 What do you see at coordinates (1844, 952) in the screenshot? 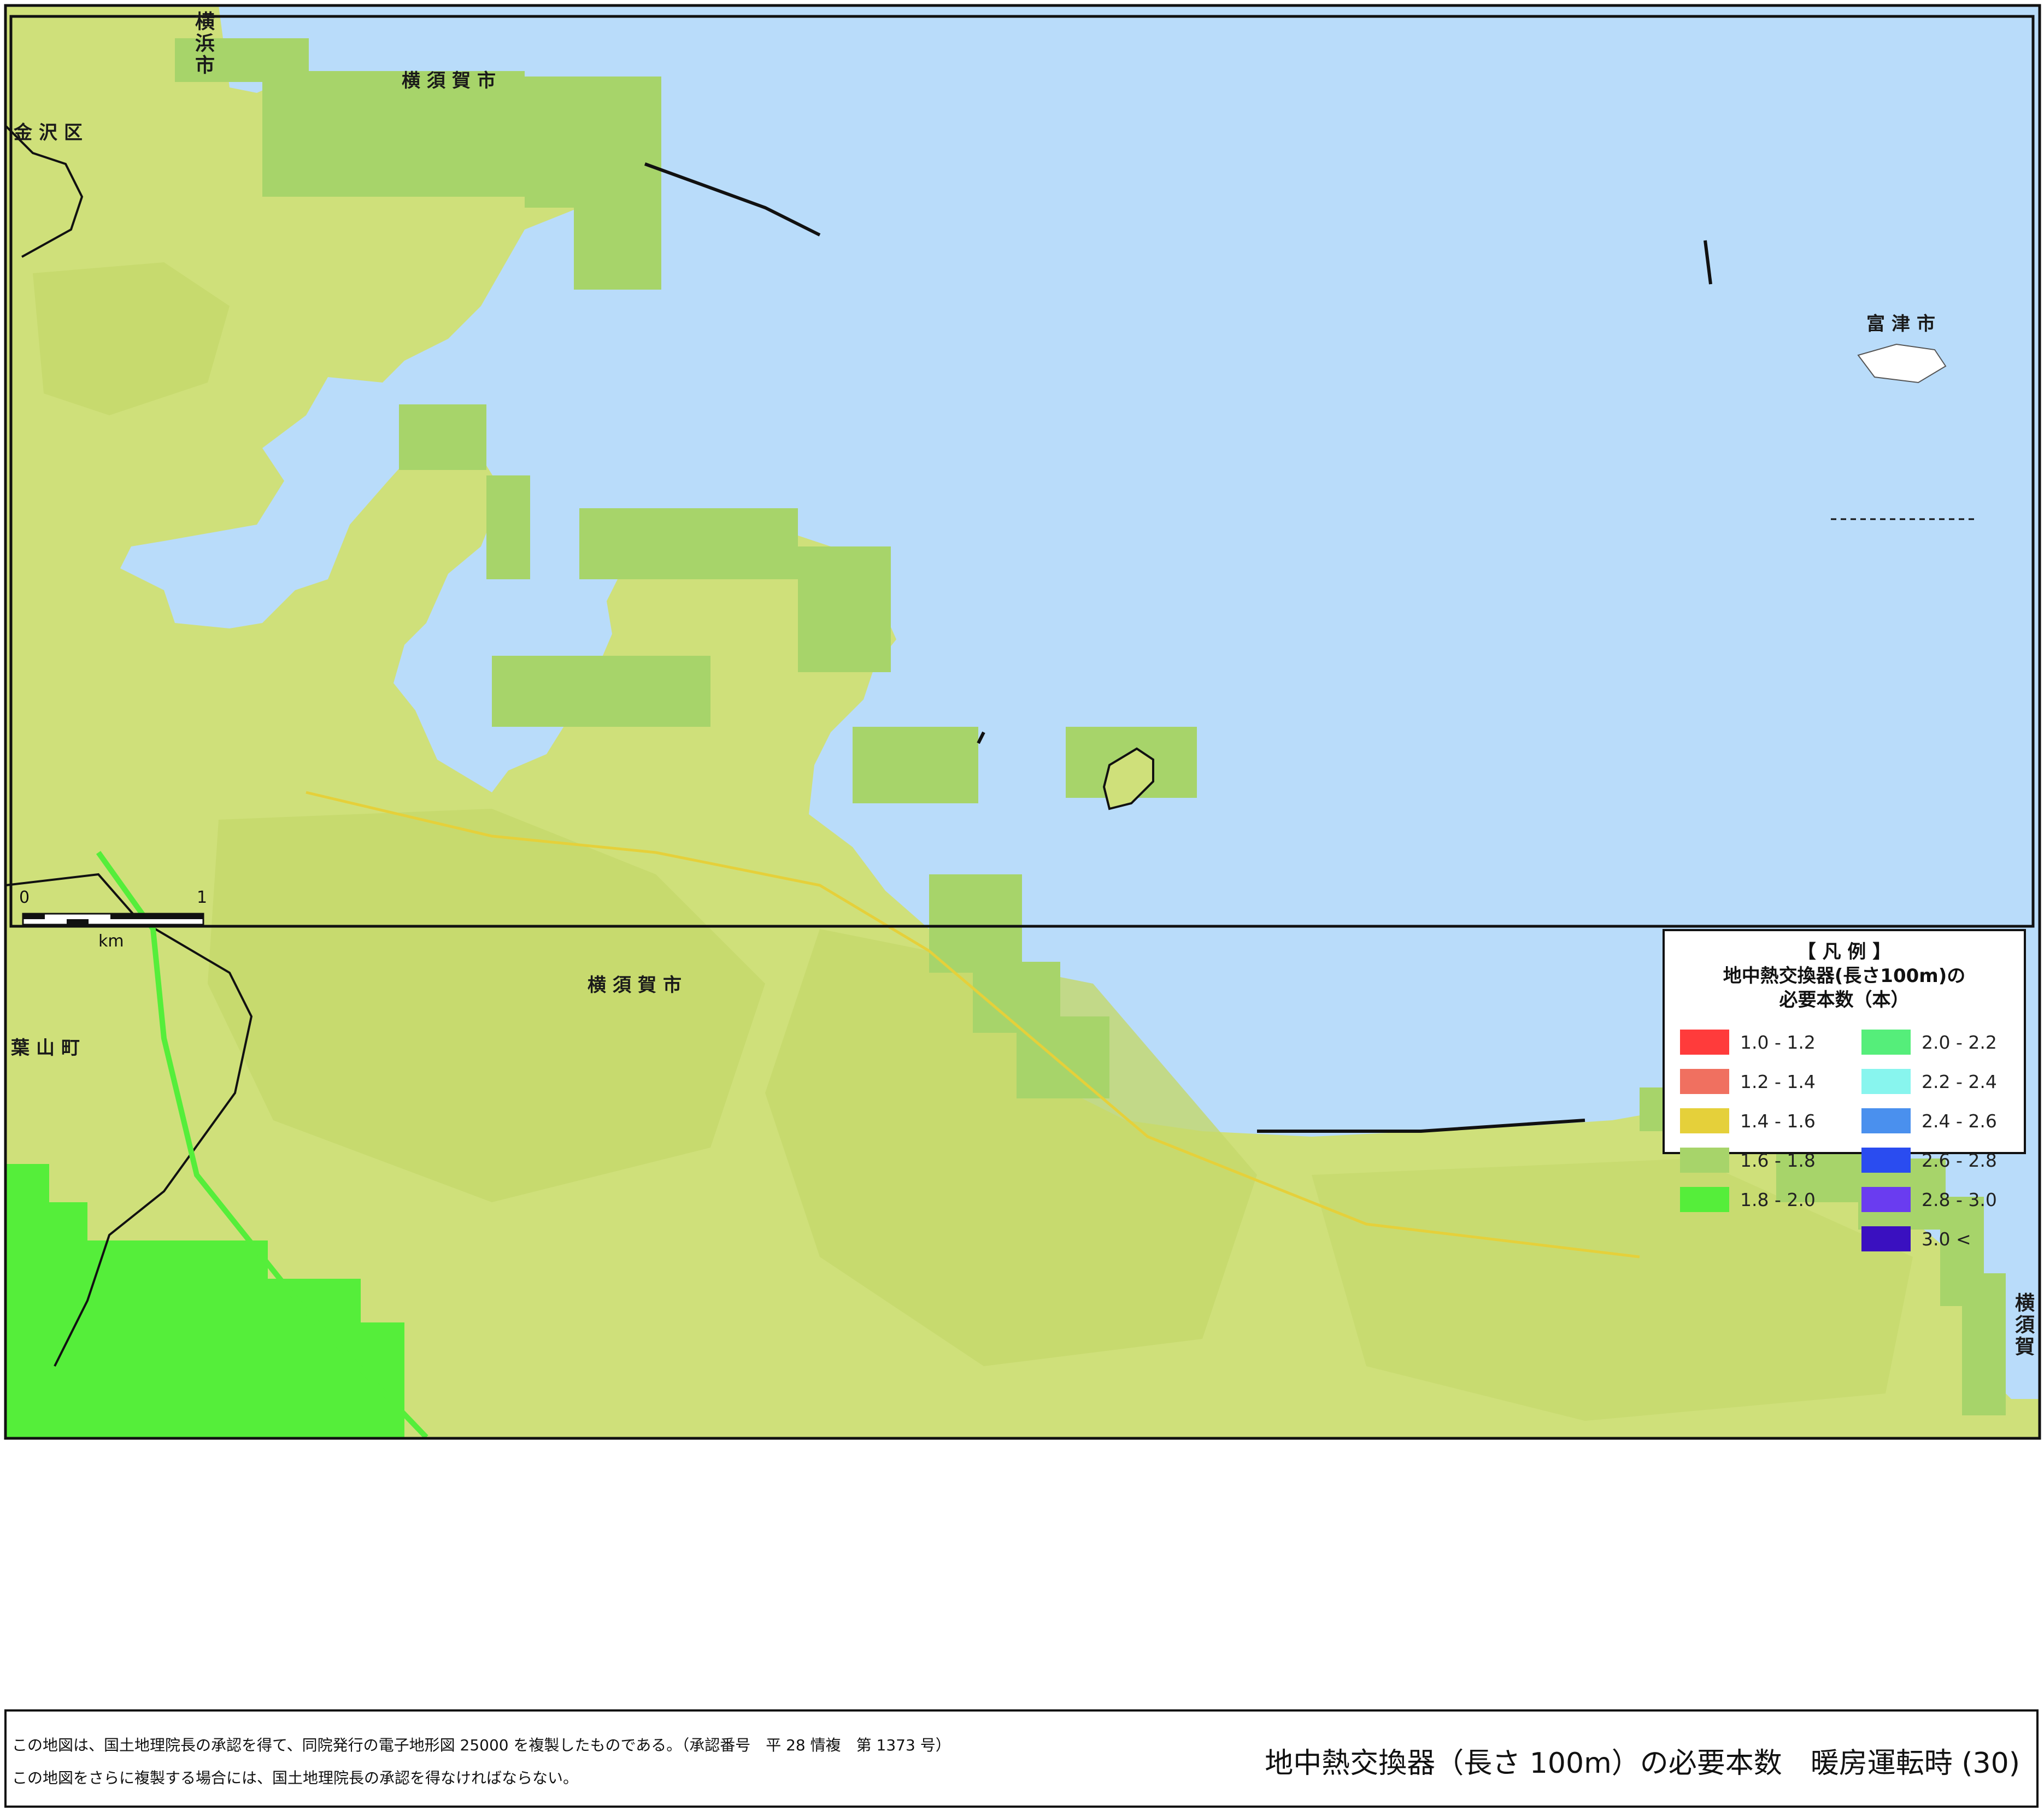
I see `legend-title: 【 凡 例 】` at bounding box center [1844, 952].